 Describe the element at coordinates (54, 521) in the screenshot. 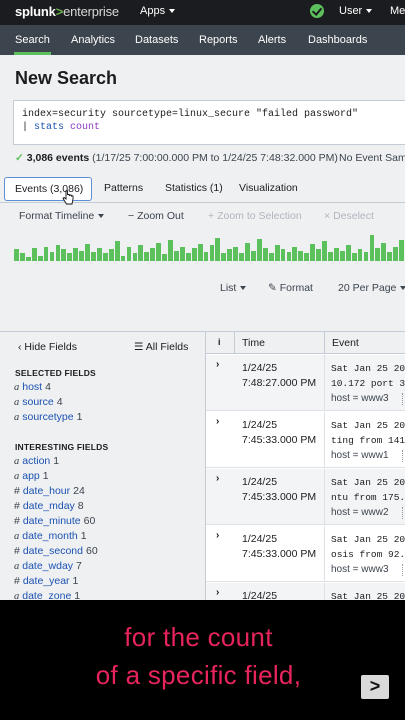

I see `field-date-minute: # date_minute 60` at that location.